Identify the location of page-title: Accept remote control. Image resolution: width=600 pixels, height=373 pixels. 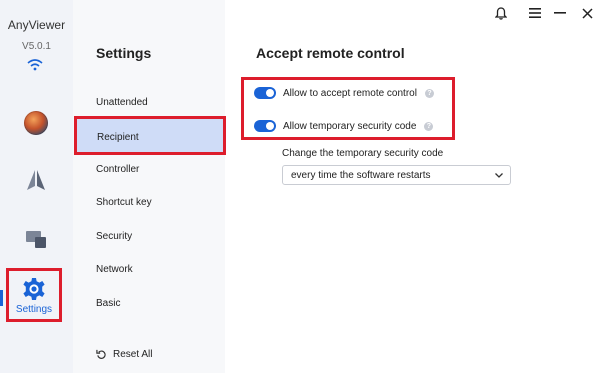
(330, 53).